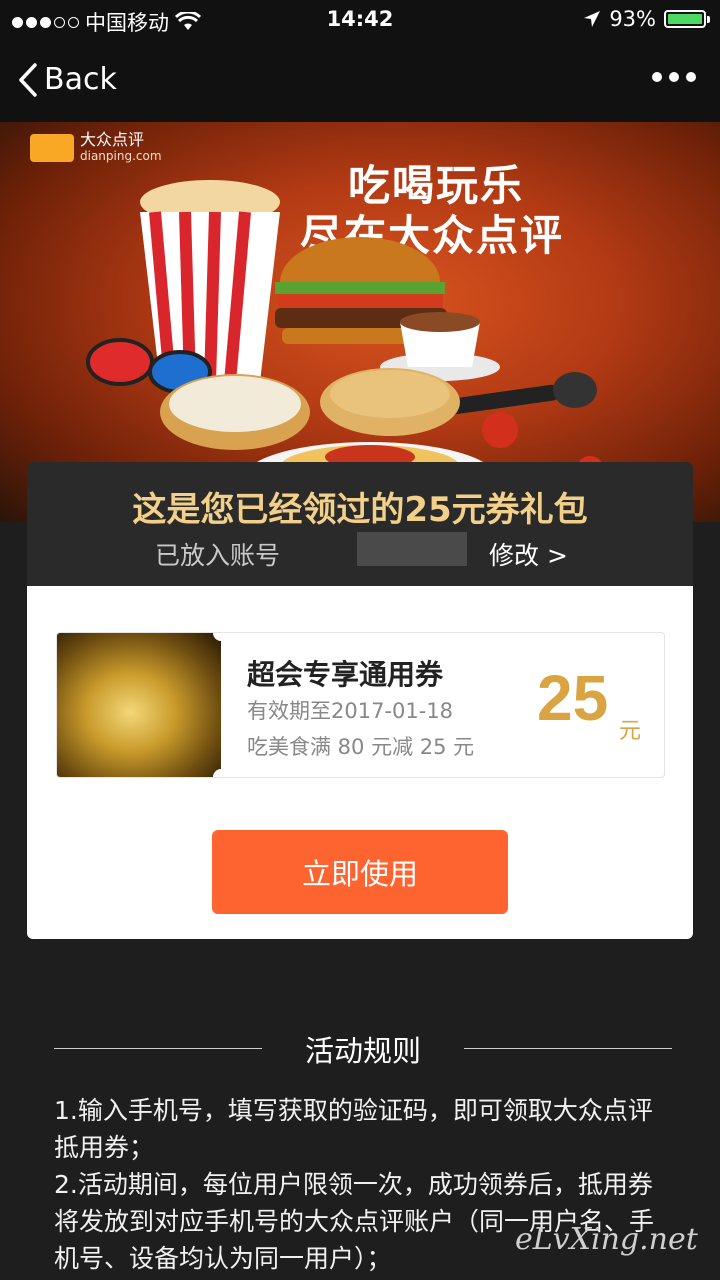 The image size is (720, 1280). Describe the element at coordinates (687, 19) in the screenshot. I see `battery-icon` at that location.